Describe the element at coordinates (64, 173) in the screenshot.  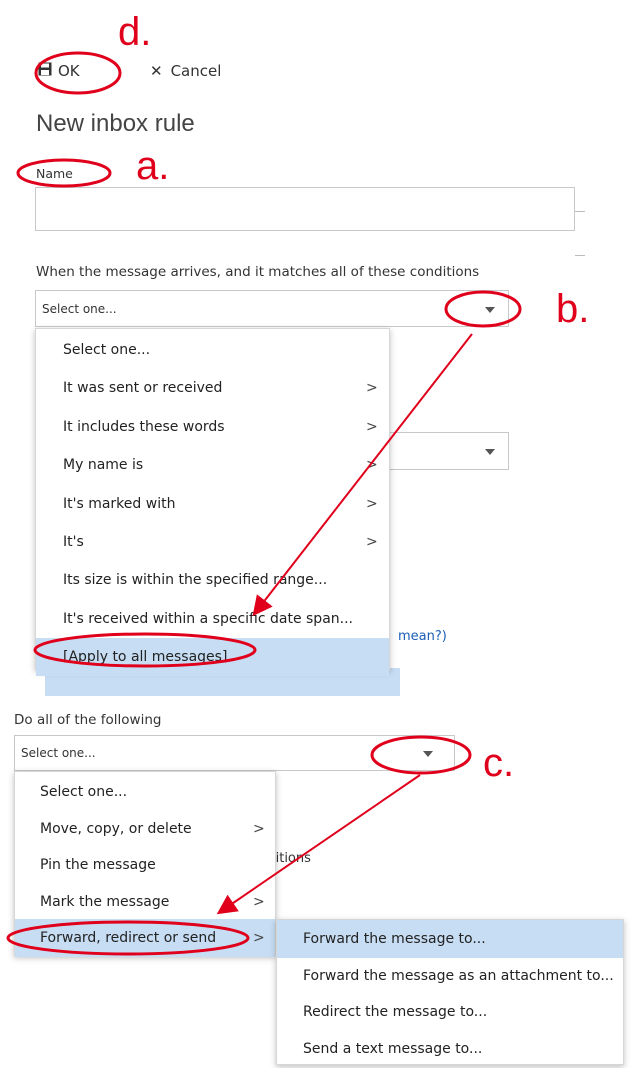
I see `name-highlight-ellipse` at that location.